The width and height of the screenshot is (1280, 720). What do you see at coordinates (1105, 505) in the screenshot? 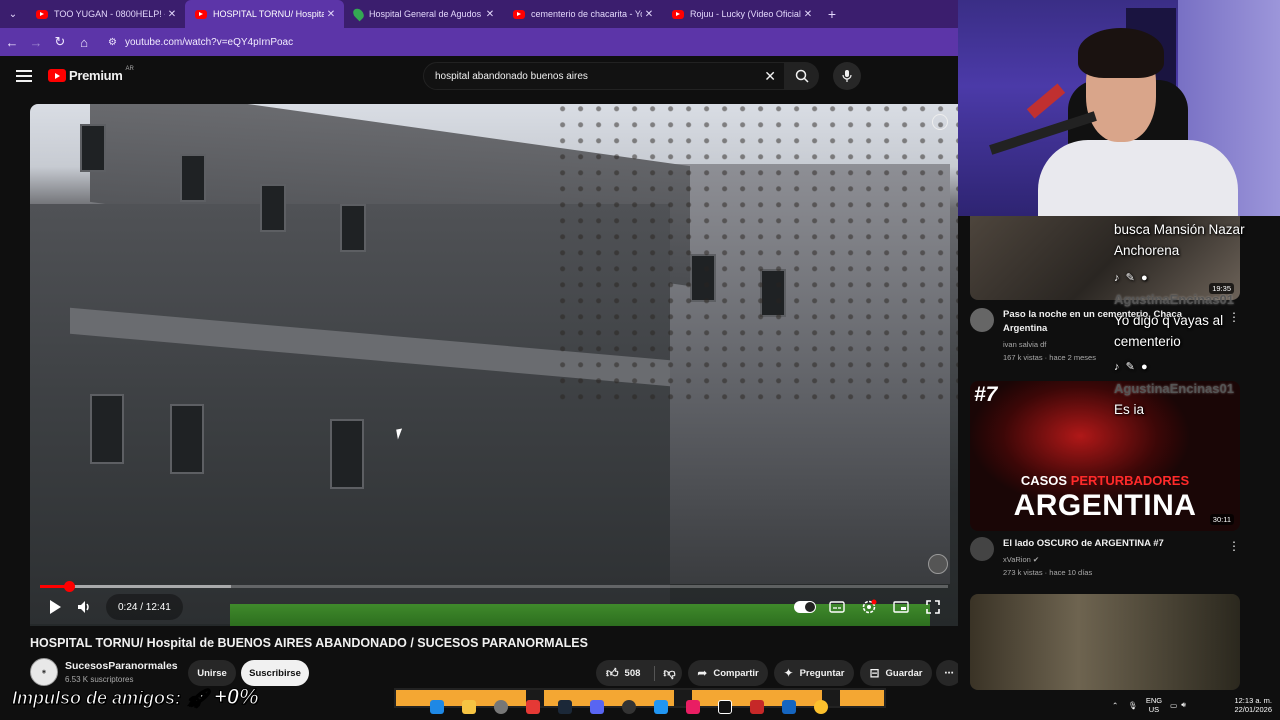
I see `thumbnail-line2: ARGENTINA` at bounding box center [1105, 505].